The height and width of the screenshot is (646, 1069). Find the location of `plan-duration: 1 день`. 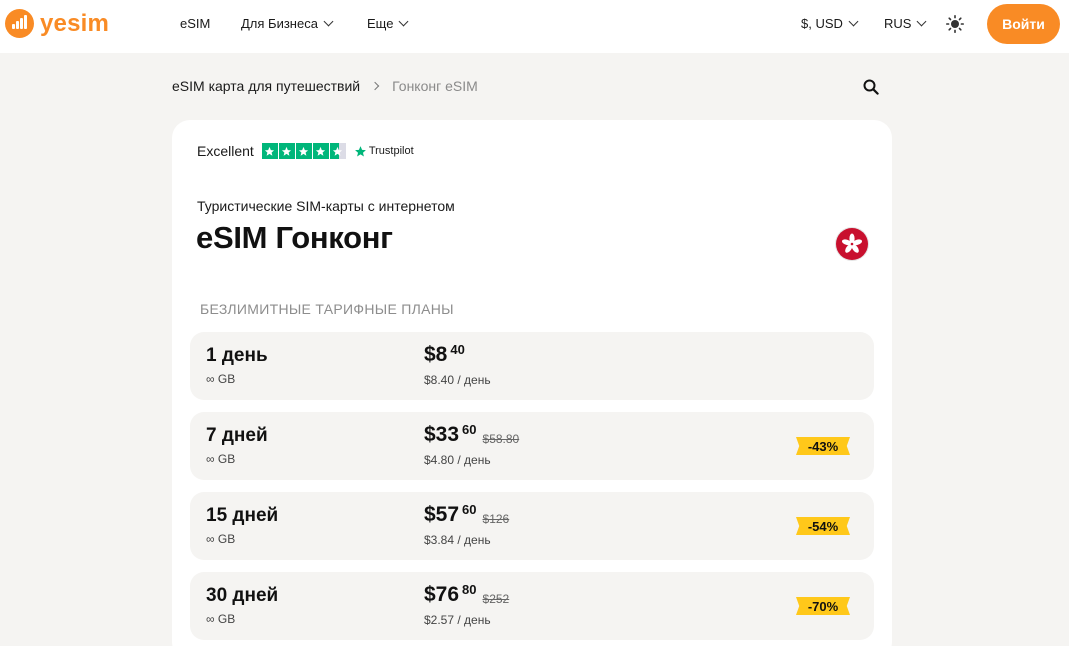

plan-duration: 1 день is located at coordinates (237, 355).